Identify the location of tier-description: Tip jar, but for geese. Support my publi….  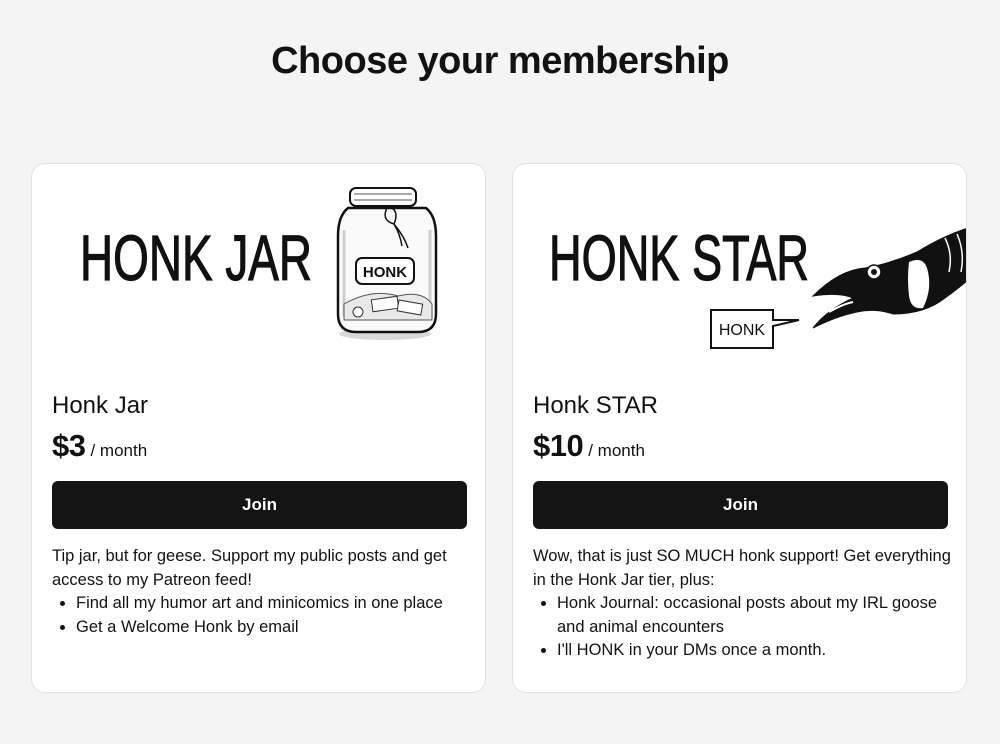
(261, 592).